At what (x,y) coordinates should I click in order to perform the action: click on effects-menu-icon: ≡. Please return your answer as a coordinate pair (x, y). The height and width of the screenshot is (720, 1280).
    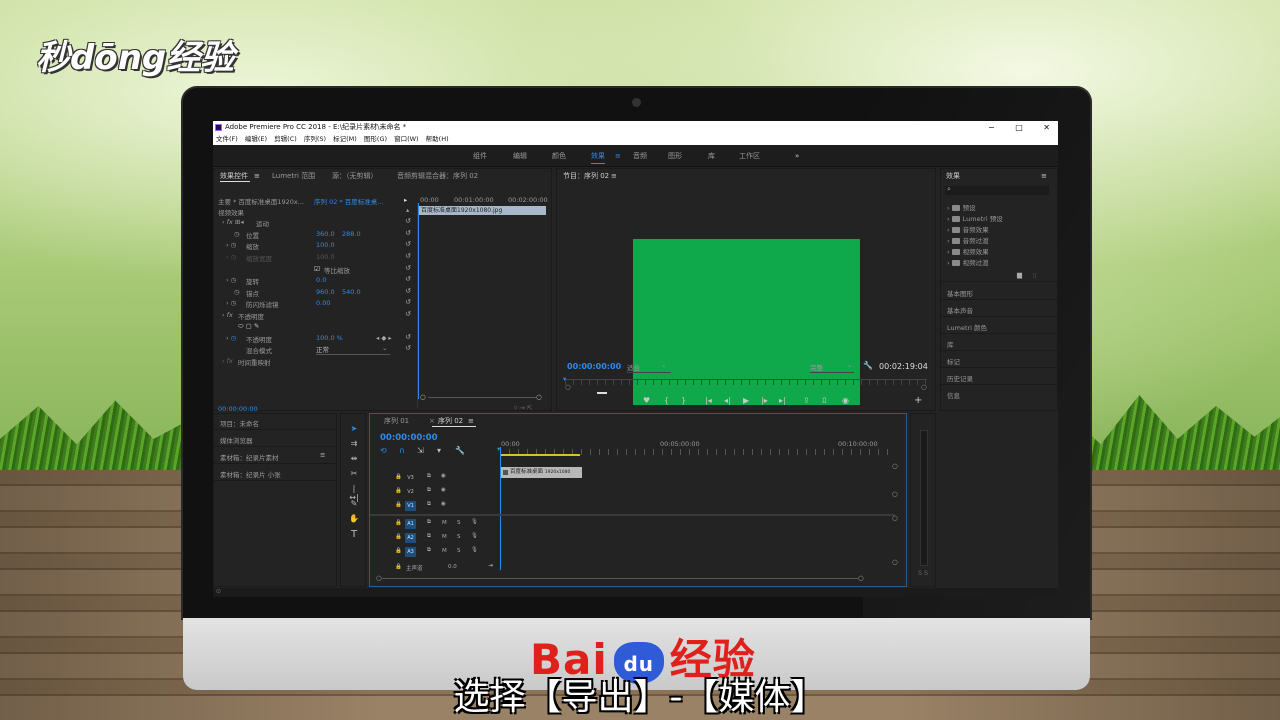
    Looking at the image, I should click on (1044, 176).